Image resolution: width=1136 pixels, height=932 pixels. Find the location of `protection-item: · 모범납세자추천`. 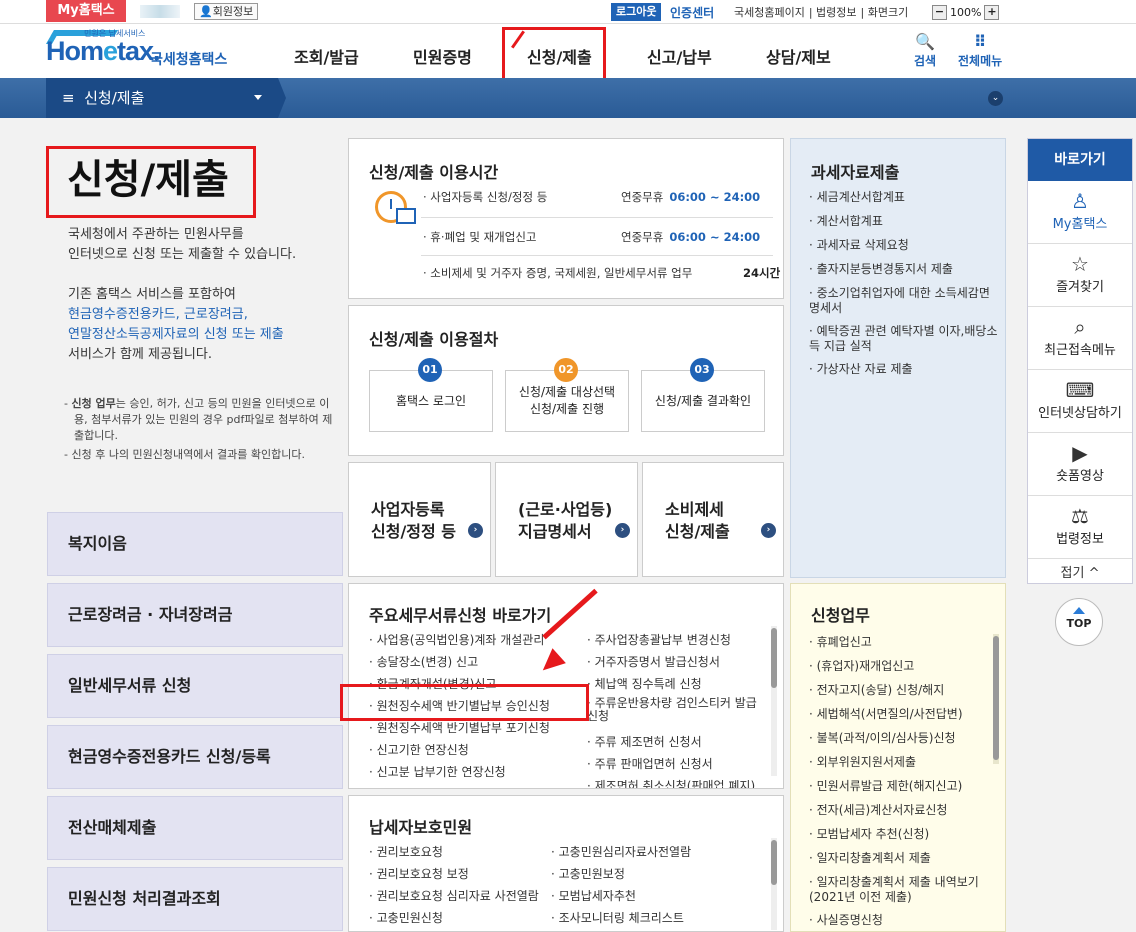

protection-item: · 모범납세자추천 is located at coordinates (593, 895).